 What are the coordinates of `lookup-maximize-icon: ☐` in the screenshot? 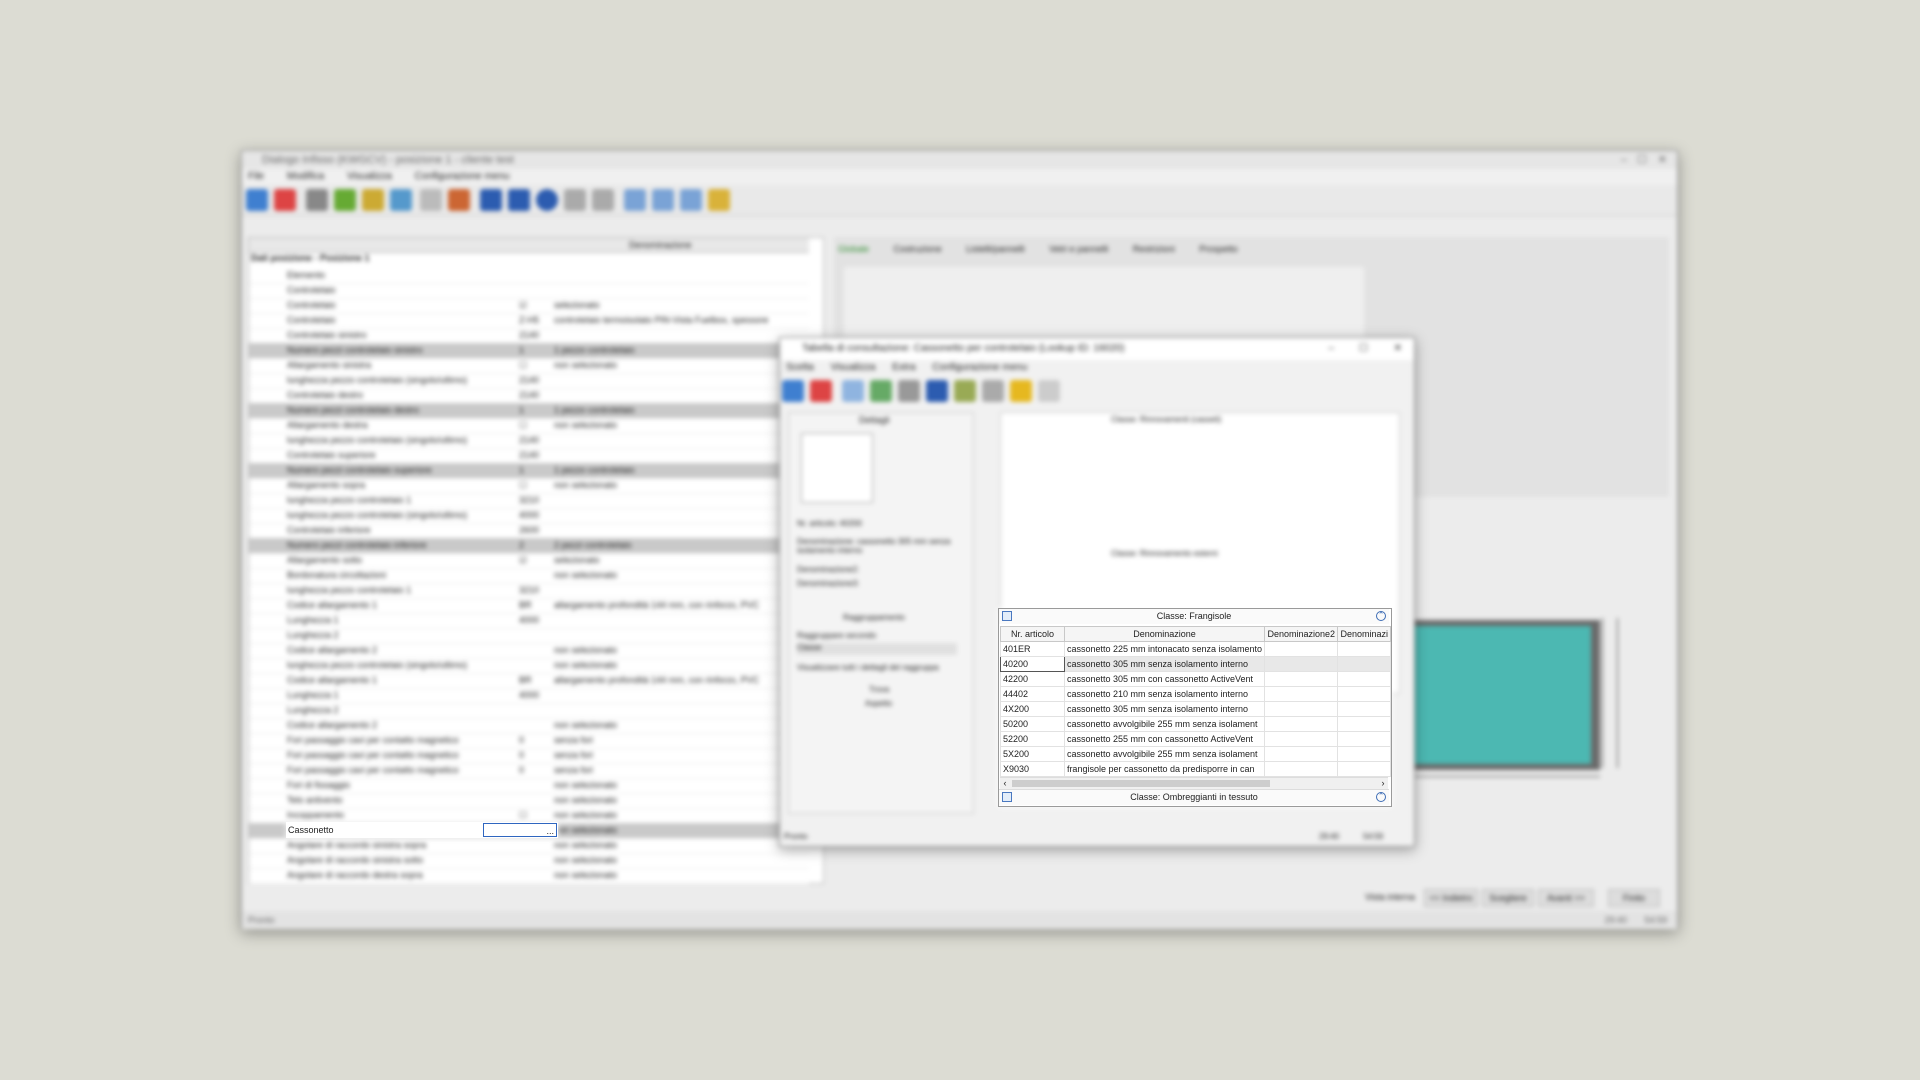 It's located at (1363, 349).